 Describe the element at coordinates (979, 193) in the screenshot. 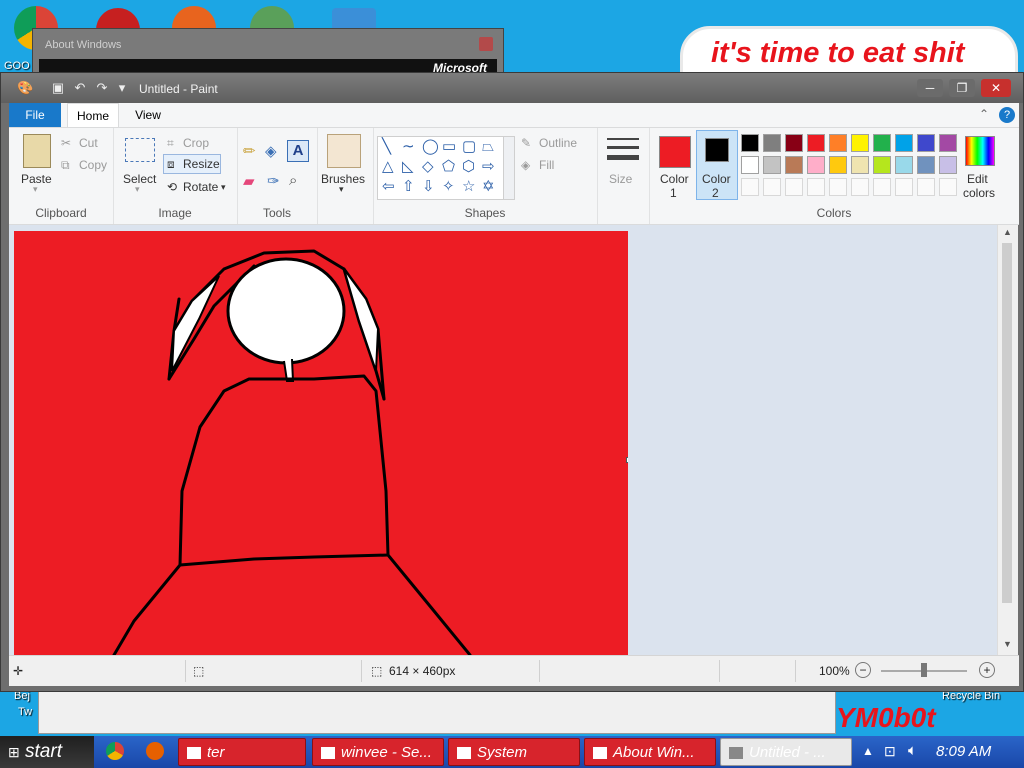

I see `edit-colors-line2: colors` at that location.